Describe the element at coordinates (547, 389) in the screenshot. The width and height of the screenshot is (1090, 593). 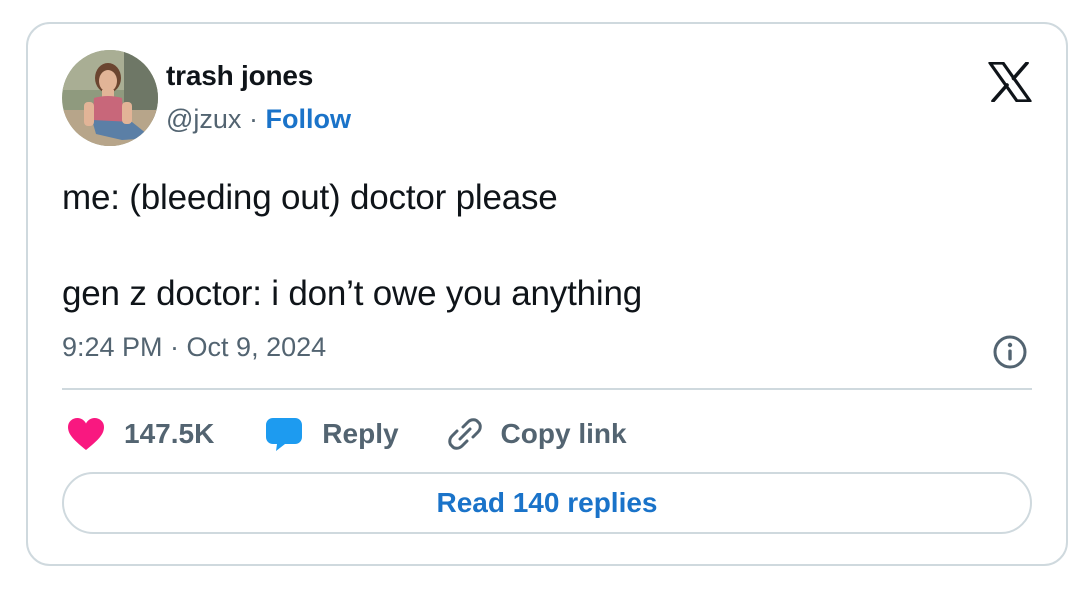
I see `divider` at that location.